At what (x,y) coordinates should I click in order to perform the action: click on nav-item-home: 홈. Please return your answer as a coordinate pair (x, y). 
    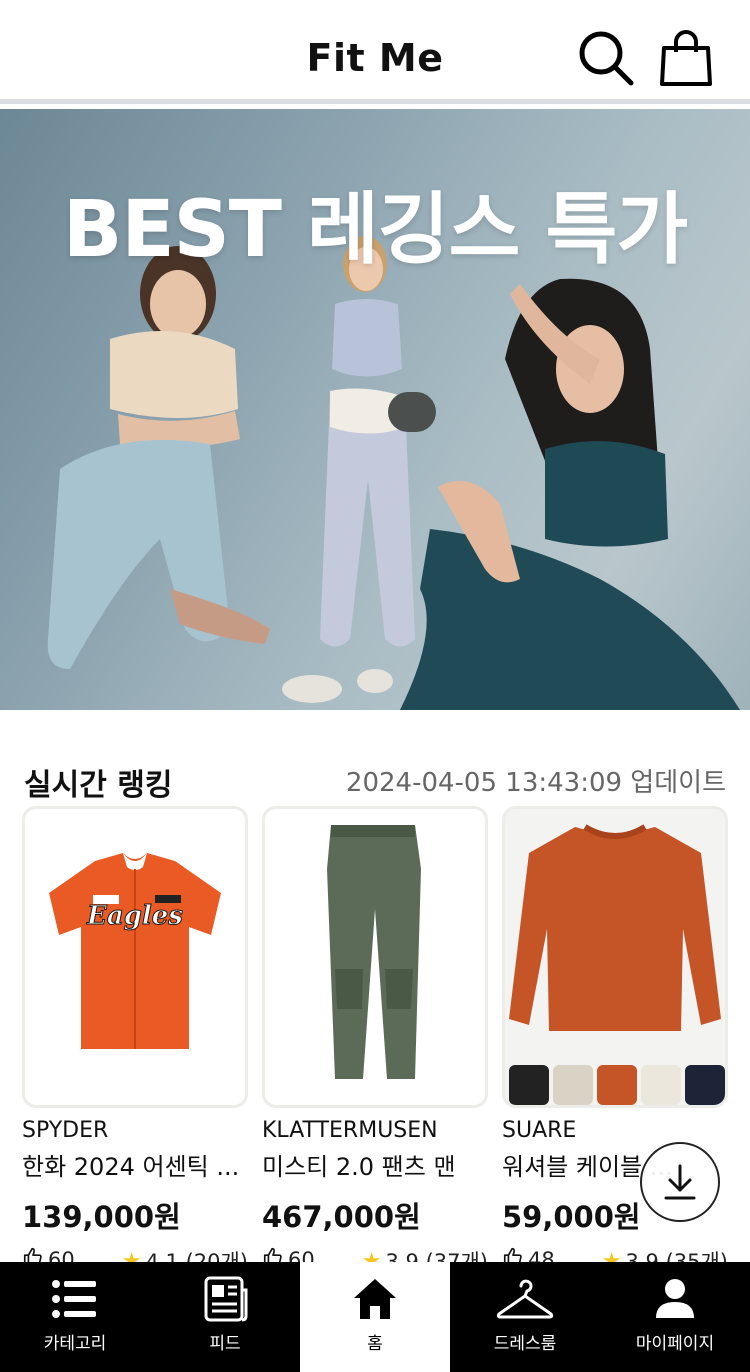
    Looking at the image, I should click on (375, 1317).